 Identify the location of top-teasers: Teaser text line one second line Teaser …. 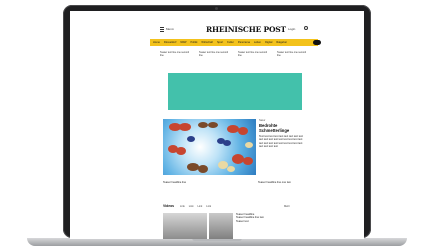
(235, 54).